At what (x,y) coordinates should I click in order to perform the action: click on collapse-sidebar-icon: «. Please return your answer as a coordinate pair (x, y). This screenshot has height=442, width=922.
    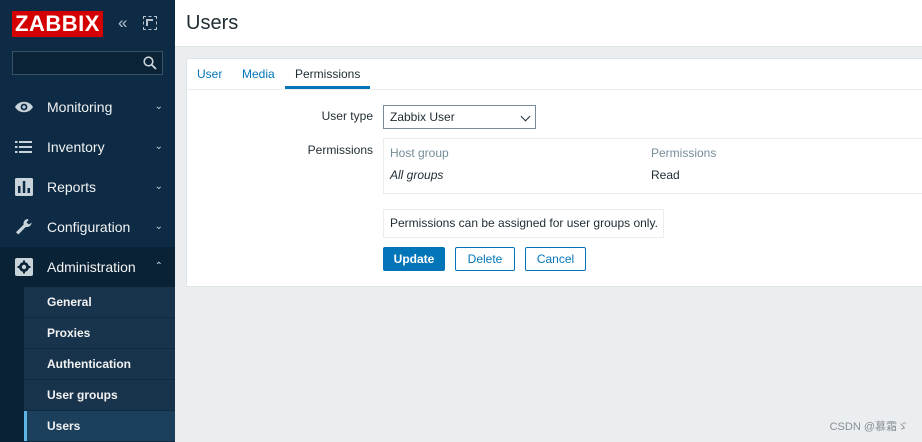
    Looking at the image, I should click on (126, 22).